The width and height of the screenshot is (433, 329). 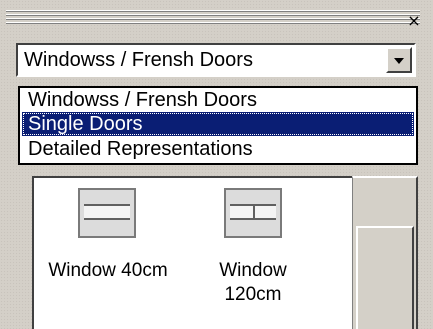 What do you see at coordinates (218, 100) in the screenshot?
I see `dropdown-item-windows-french-doors: Windowss / Frensh Doors` at bounding box center [218, 100].